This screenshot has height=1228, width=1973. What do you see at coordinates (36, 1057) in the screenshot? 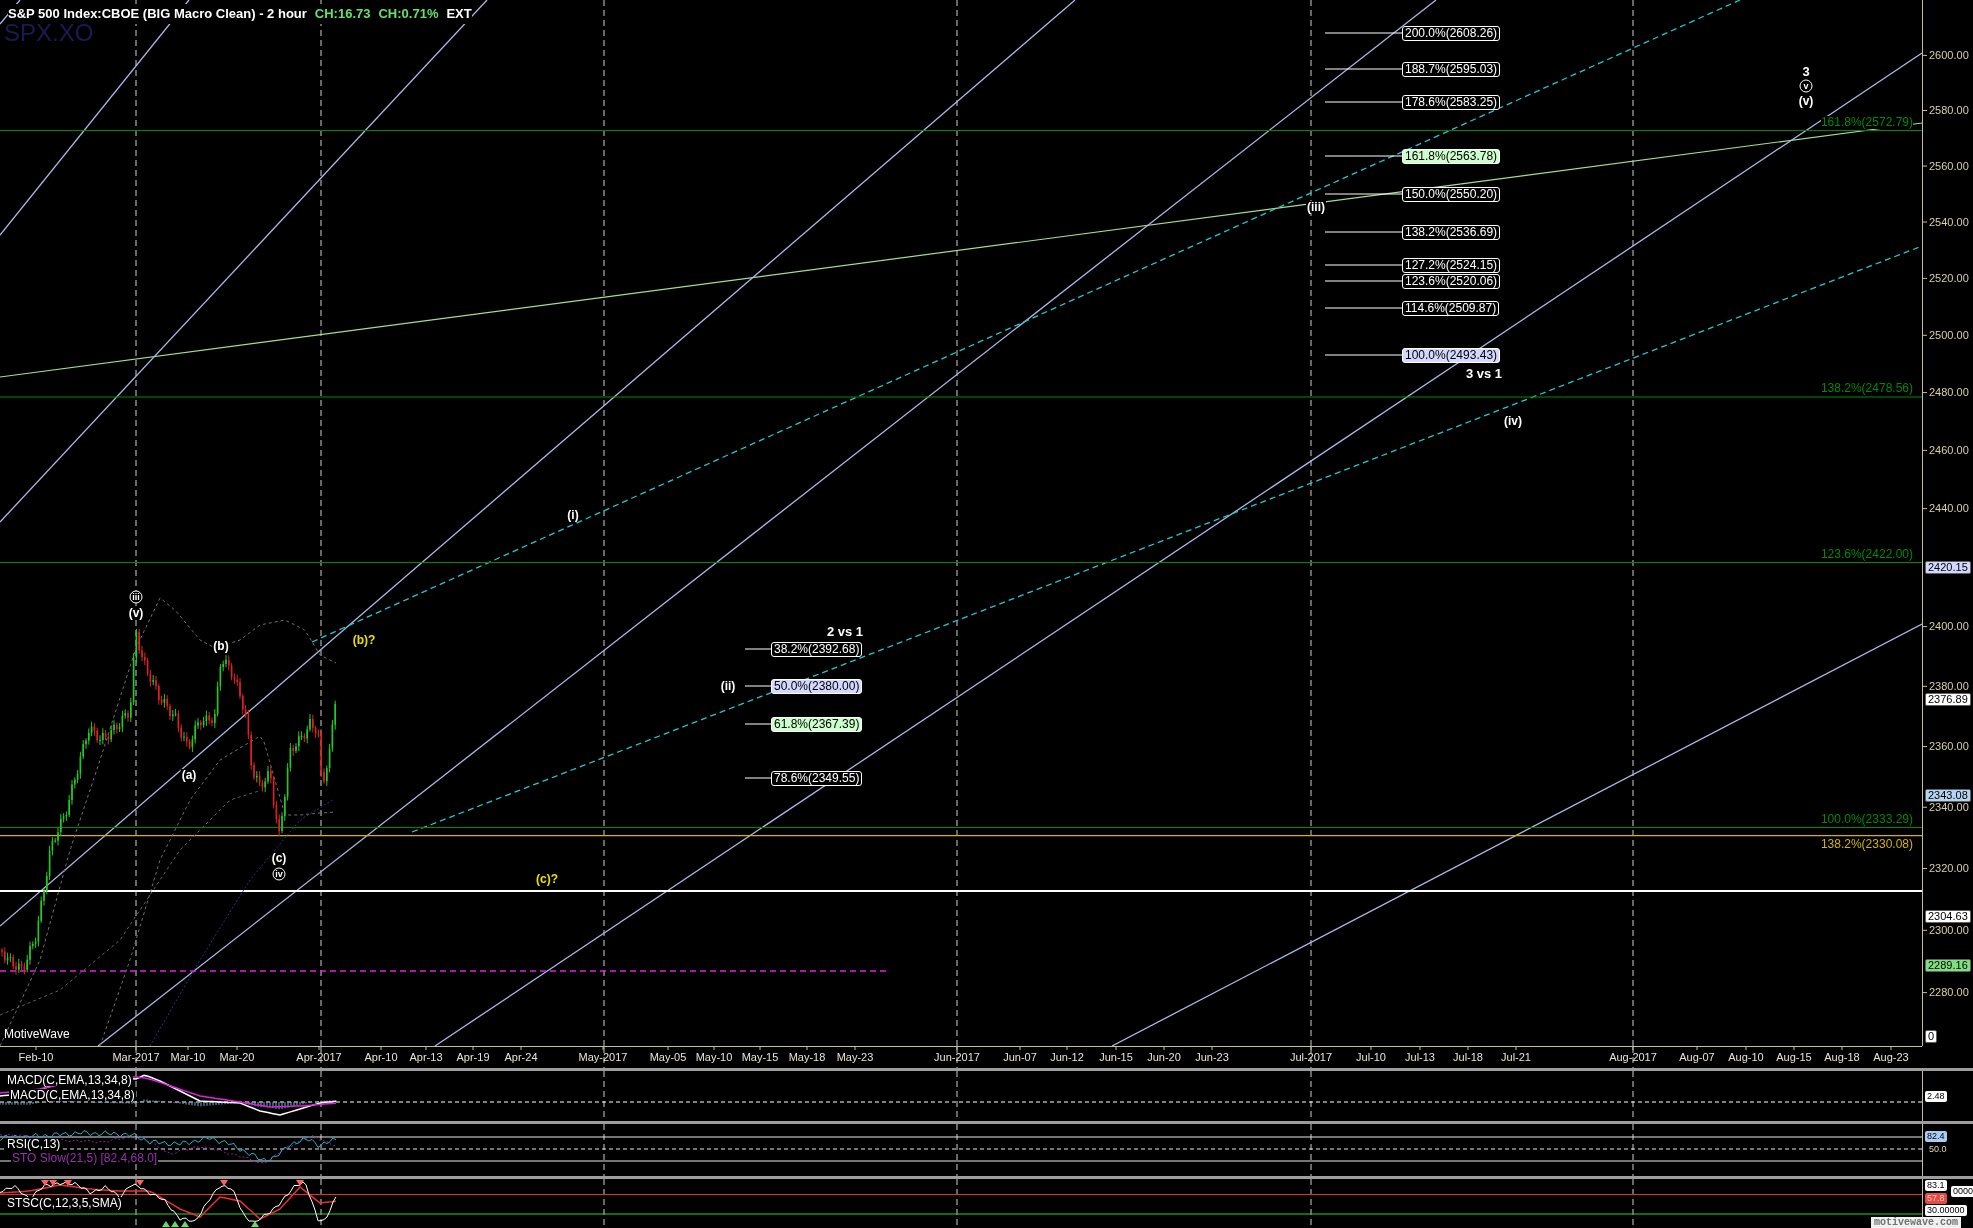
I see `date-axis-label: Feb-10` at bounding box center [36, 1057].